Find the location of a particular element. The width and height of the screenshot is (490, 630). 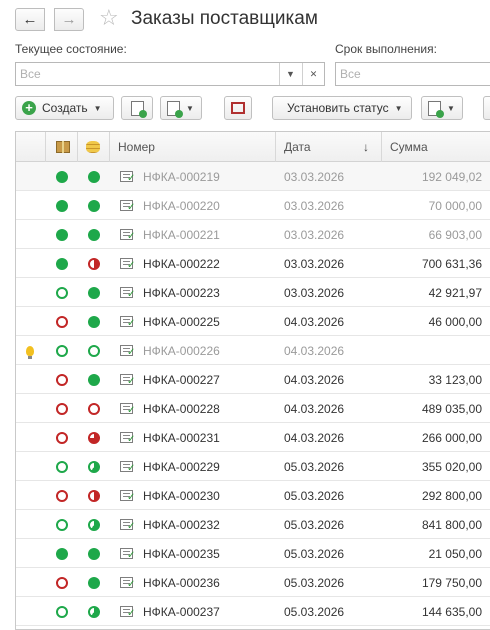

state-filter-field: Все ▼ ✕ is located at coordinates (170, 74).